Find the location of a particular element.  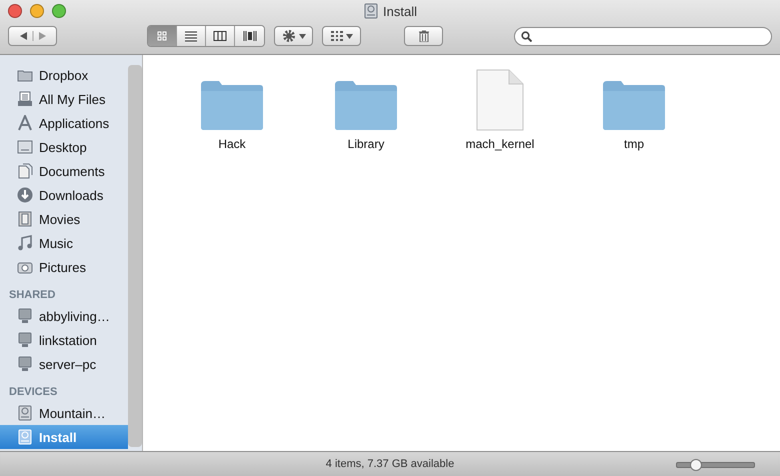

list-icon is located at coordinates (191, 36).